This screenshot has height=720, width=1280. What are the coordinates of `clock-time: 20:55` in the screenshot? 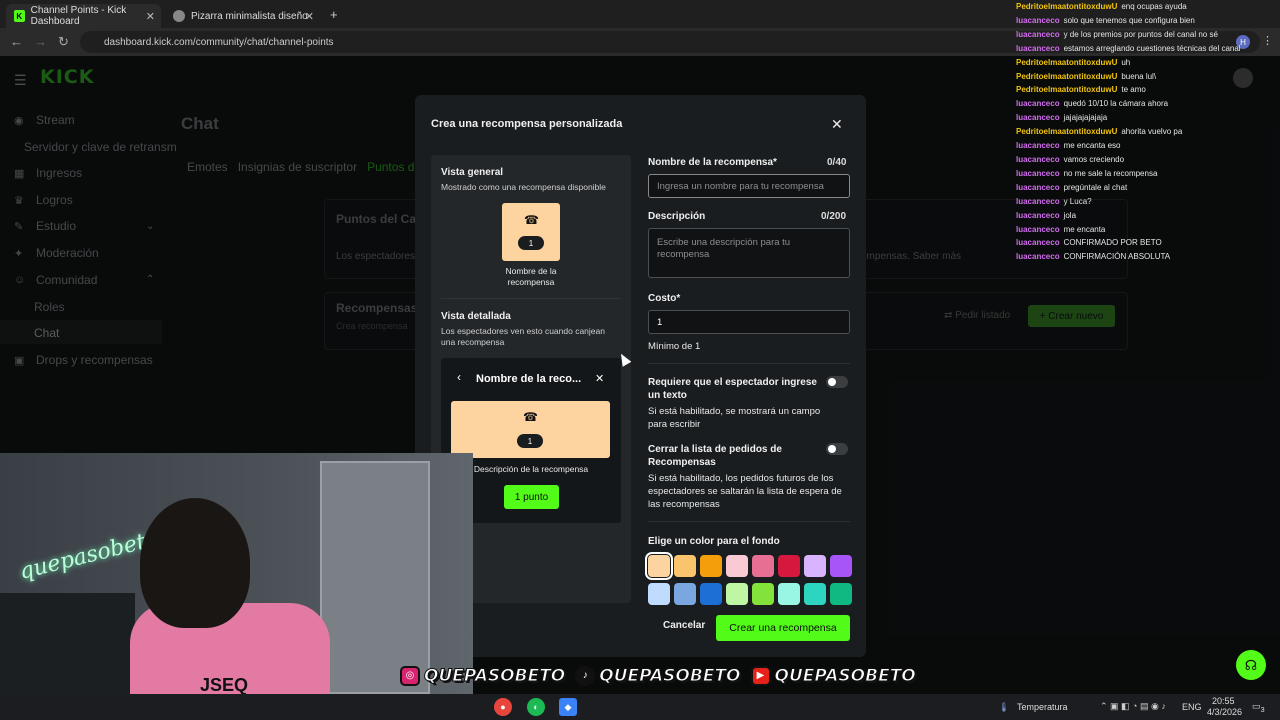 It's located at (1223, 701).